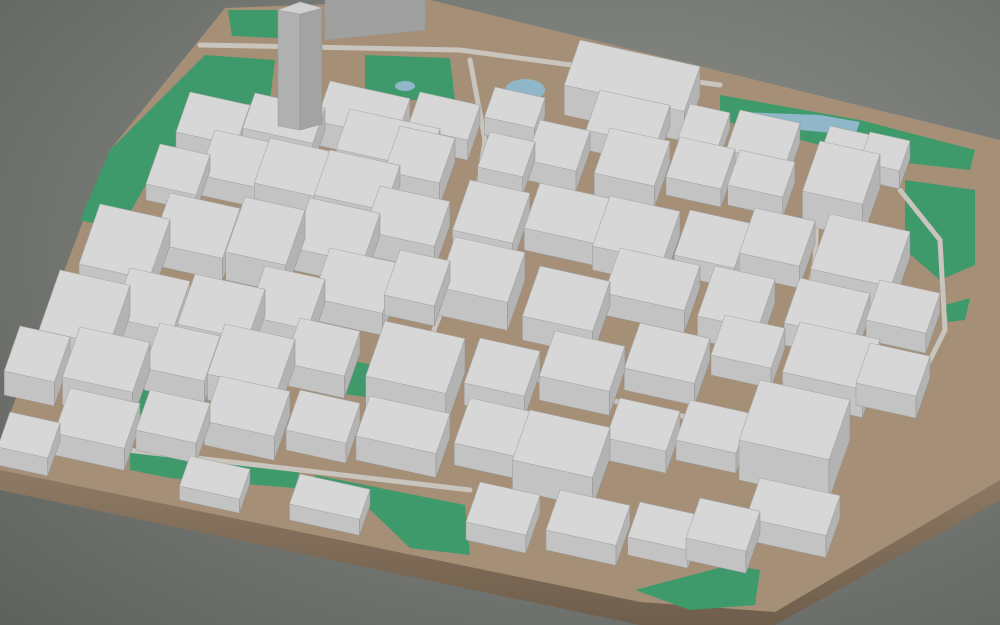  Describe the element at coordinates (311, 69) in the screenshot. I see `tower-face-side` at that location.